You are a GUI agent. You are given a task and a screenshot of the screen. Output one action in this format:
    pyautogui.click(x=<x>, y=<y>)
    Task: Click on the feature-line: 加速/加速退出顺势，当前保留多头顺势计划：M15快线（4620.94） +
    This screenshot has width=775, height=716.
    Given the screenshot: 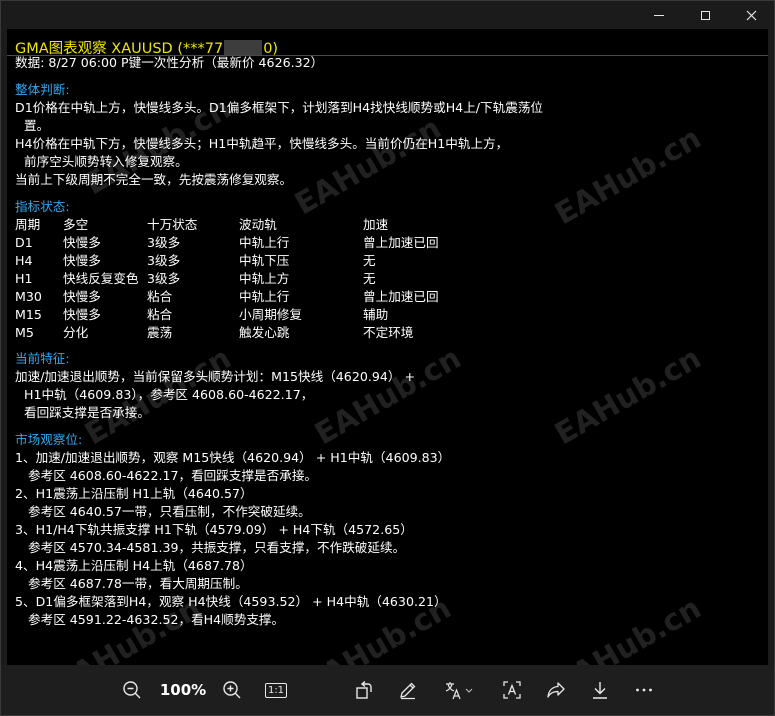 What is the action you would take?
    pyautogui.click(x=215, y=376)
    